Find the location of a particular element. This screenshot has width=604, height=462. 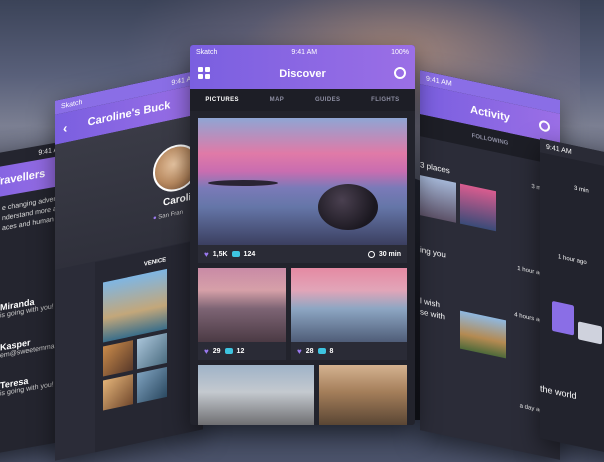

activity-text: l wish se with is located at coordinates (432, 309).